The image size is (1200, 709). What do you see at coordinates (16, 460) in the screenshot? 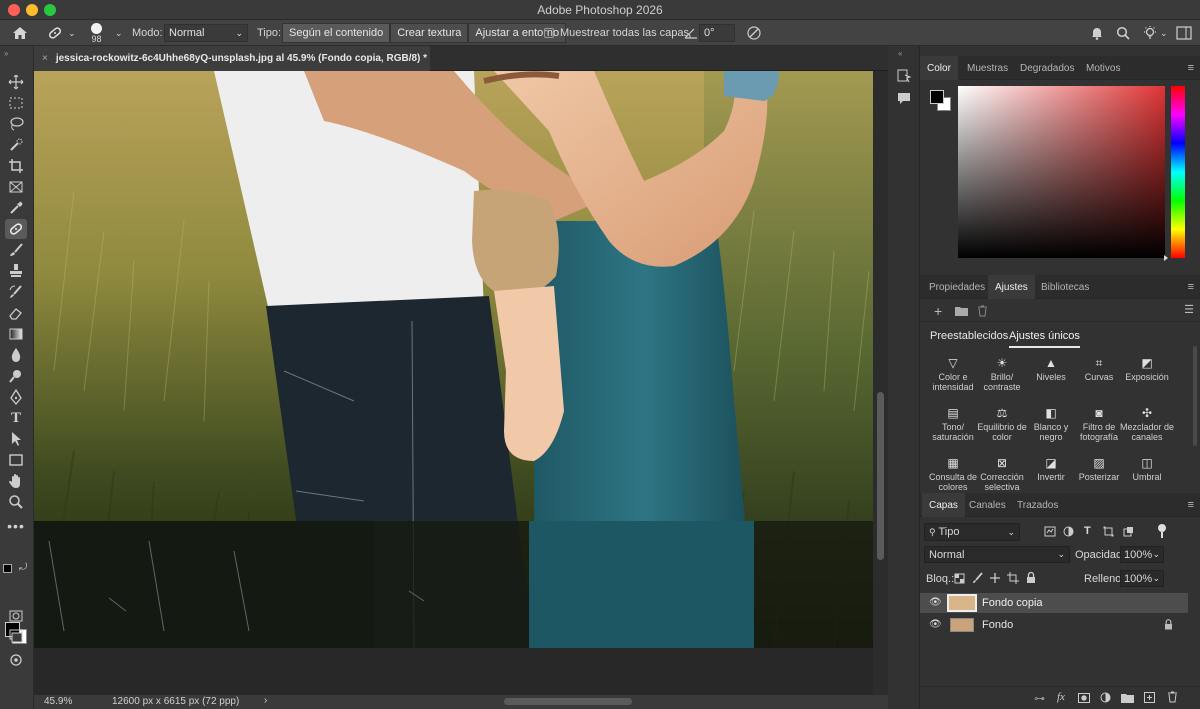
I see `rectangle-tool-icon` at bounding box center [16, 460].